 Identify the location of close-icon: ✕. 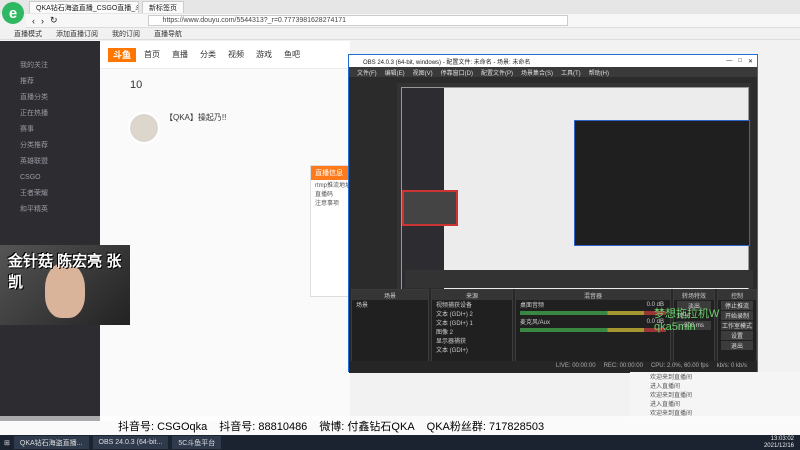
(750, 61).